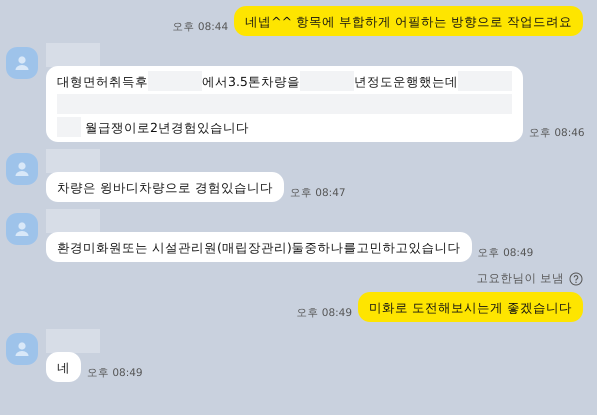  What do you see at coordinates (318, 193) in the screenshot?
I see `message-time: 오후 08:47` at bounding box center [318, 193].